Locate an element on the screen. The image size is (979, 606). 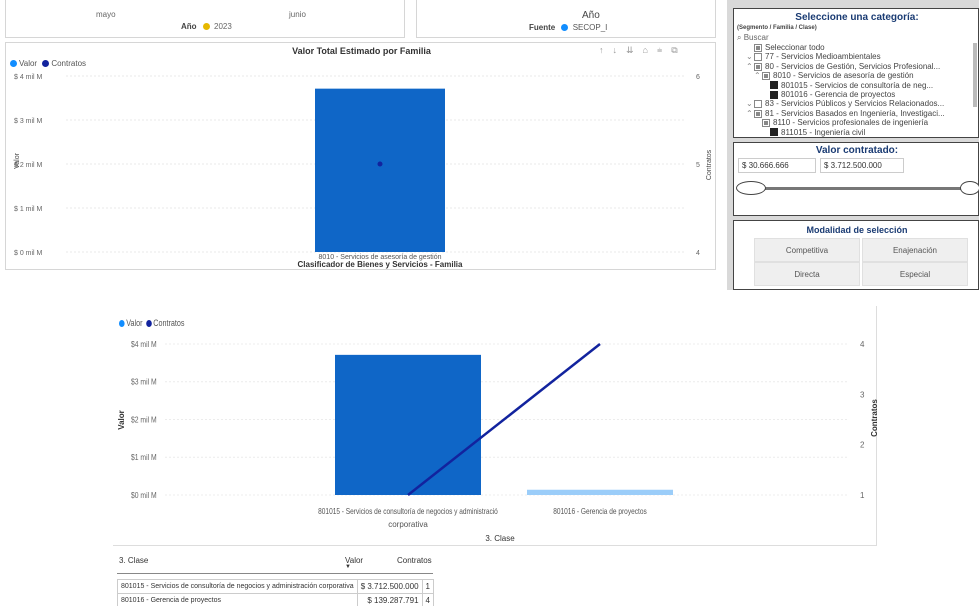
bar-valor is located at coordinates (380, 170).